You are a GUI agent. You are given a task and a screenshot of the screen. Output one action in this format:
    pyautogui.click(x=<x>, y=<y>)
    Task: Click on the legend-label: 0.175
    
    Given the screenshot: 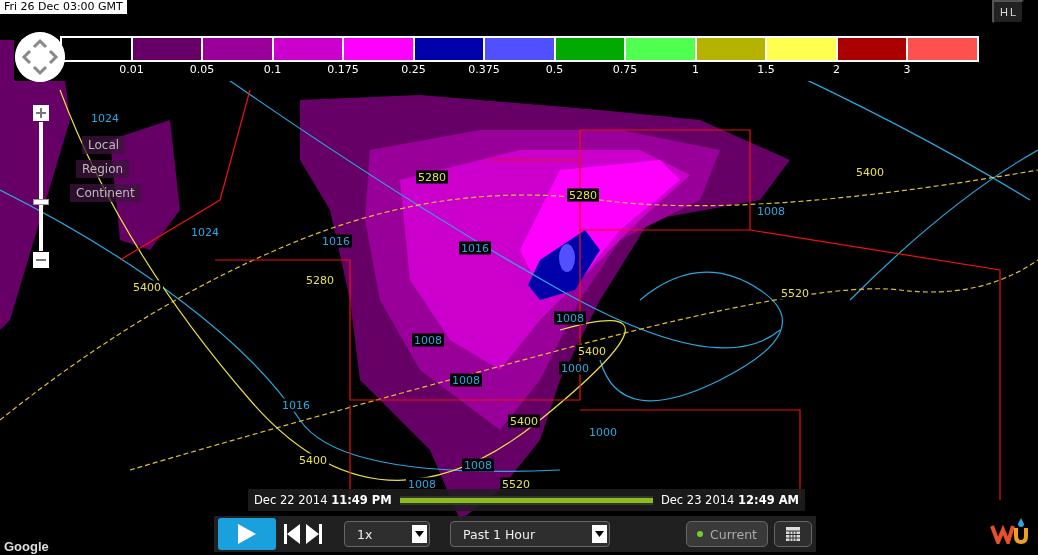 What is the action you would take?
    pyautogui.click(x=343, y=69)
    